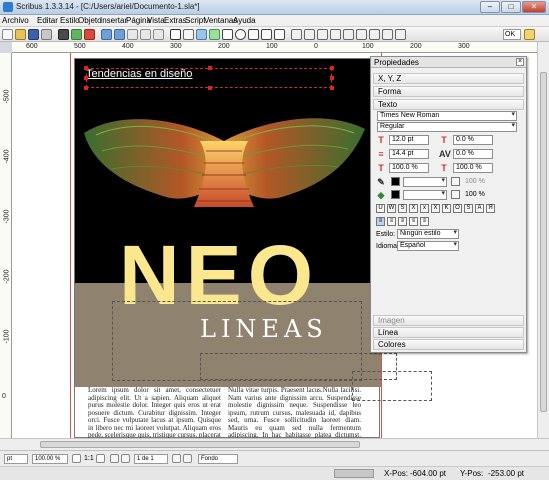  Describe the element at coordinates (409, 140) in the screenshot. I see `font-size-field: 12.0 pt` at that location.